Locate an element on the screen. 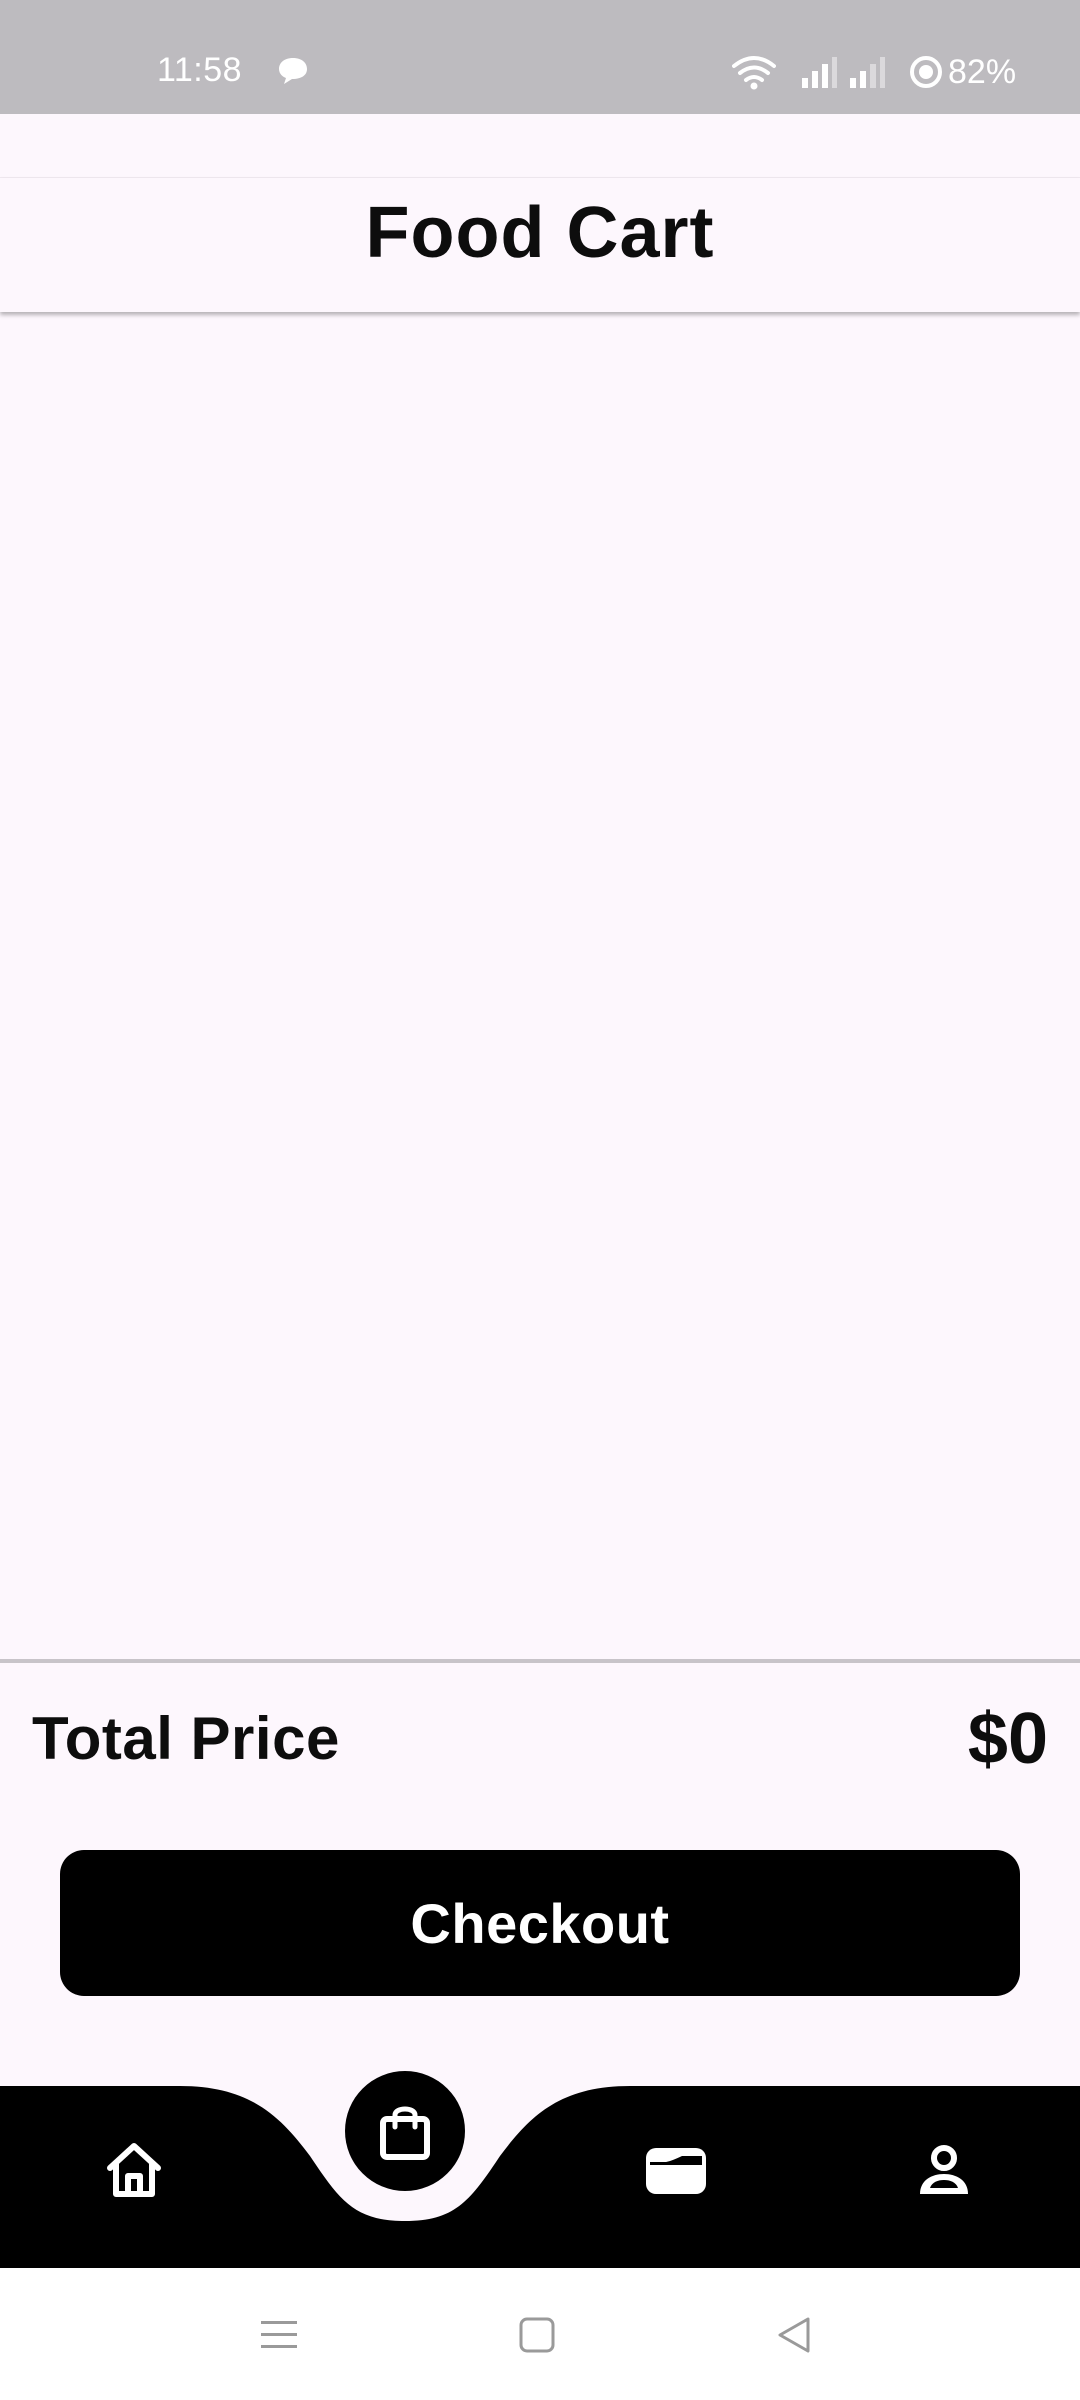 This screenshot has width=1080, height=2400. summary-divider is located at coordinates (540, 1661).